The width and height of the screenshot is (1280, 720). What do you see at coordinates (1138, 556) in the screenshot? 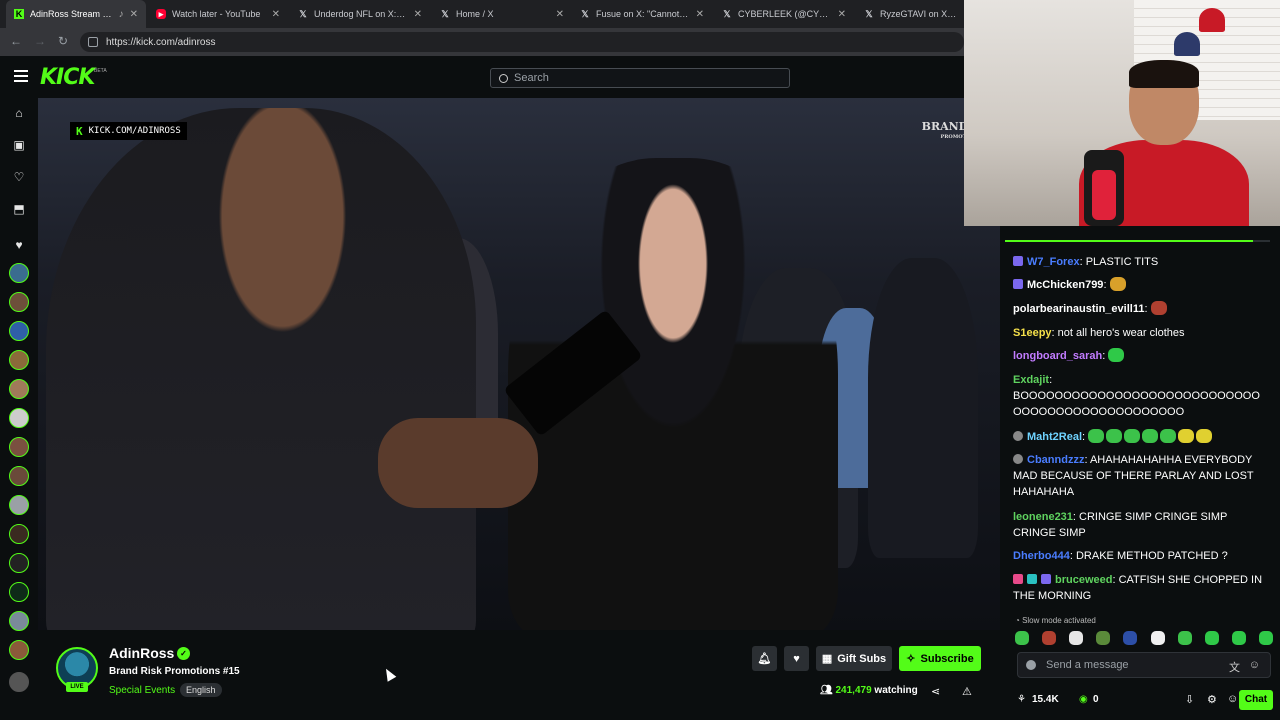
I see `chat-message: Dherbo444: DRAKE METHOD PATCHED ?` at bounding box center [1138, 556].